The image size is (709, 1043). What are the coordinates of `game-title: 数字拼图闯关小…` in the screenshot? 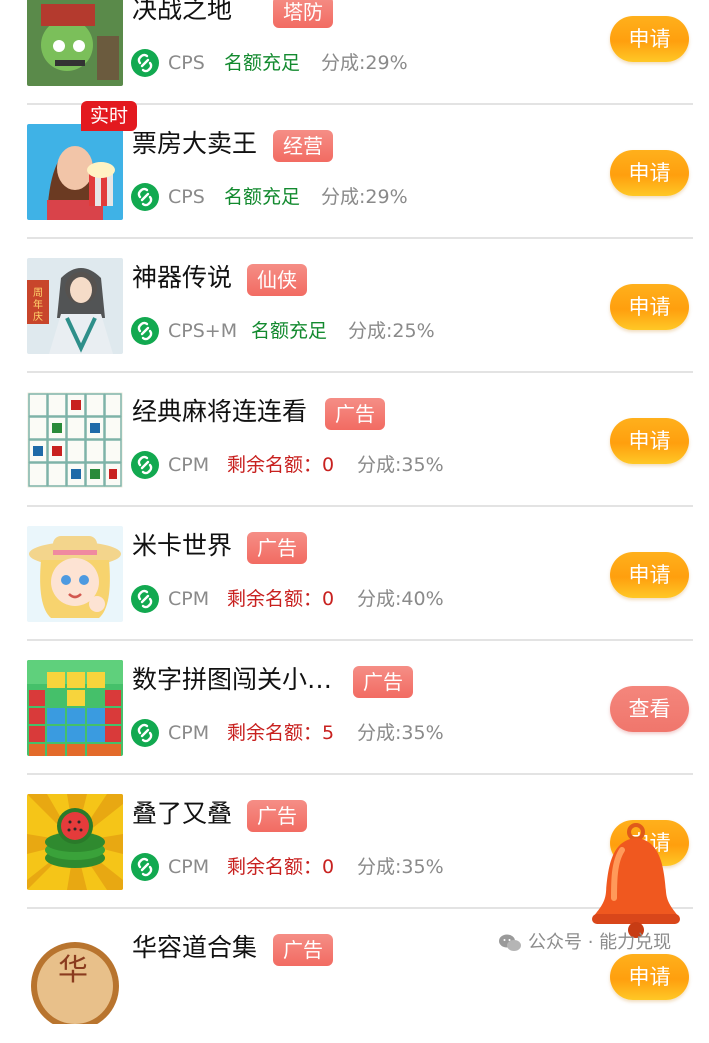 It's located at (232, 679).